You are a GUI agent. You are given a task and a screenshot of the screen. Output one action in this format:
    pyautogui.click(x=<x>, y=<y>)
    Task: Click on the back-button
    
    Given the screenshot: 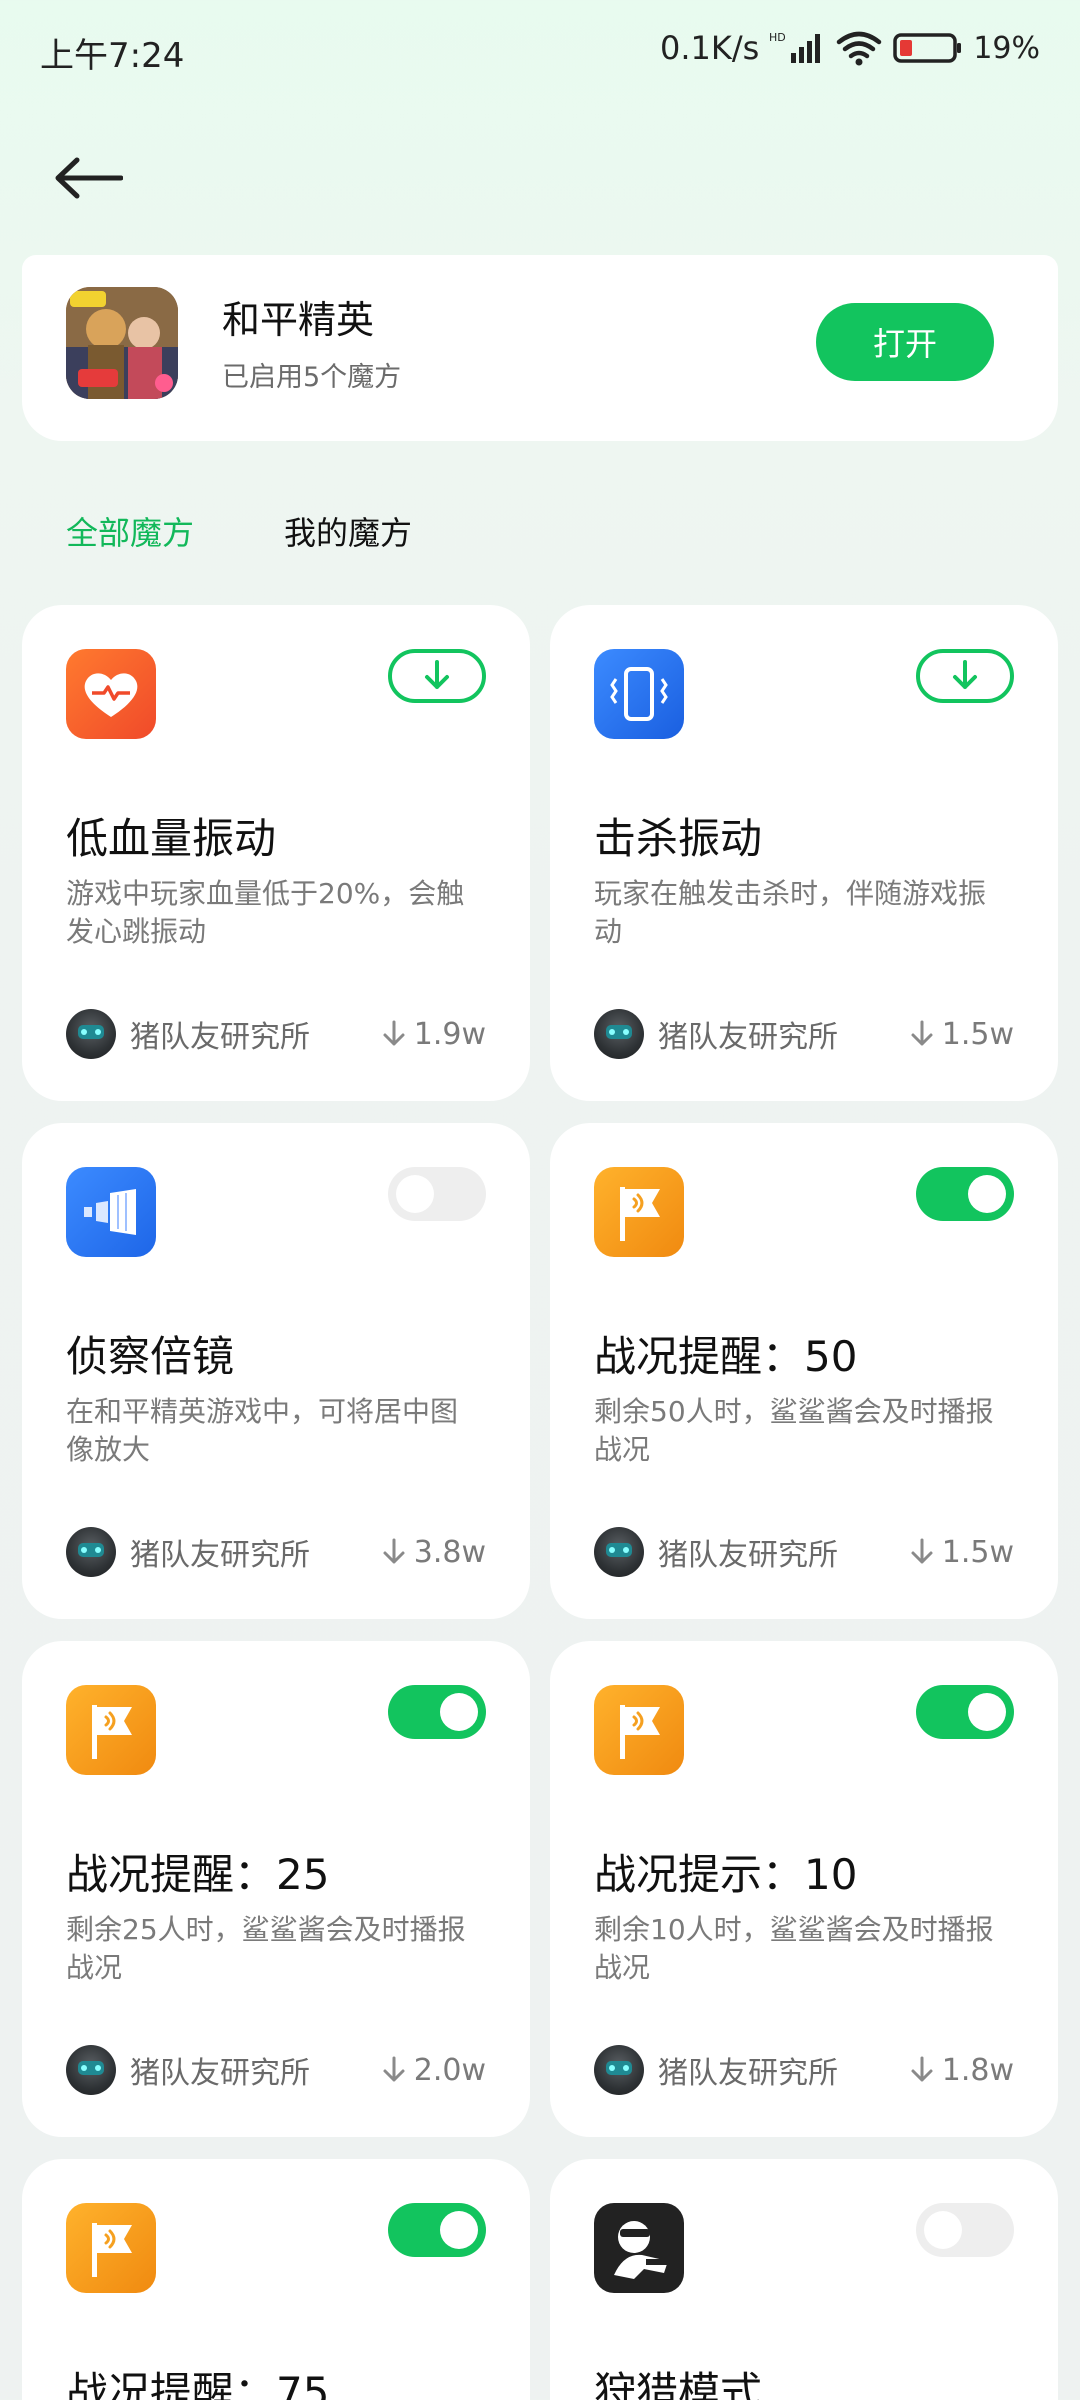 What is the action you would take?
    pyautogui.click(x=88, y=178)
    